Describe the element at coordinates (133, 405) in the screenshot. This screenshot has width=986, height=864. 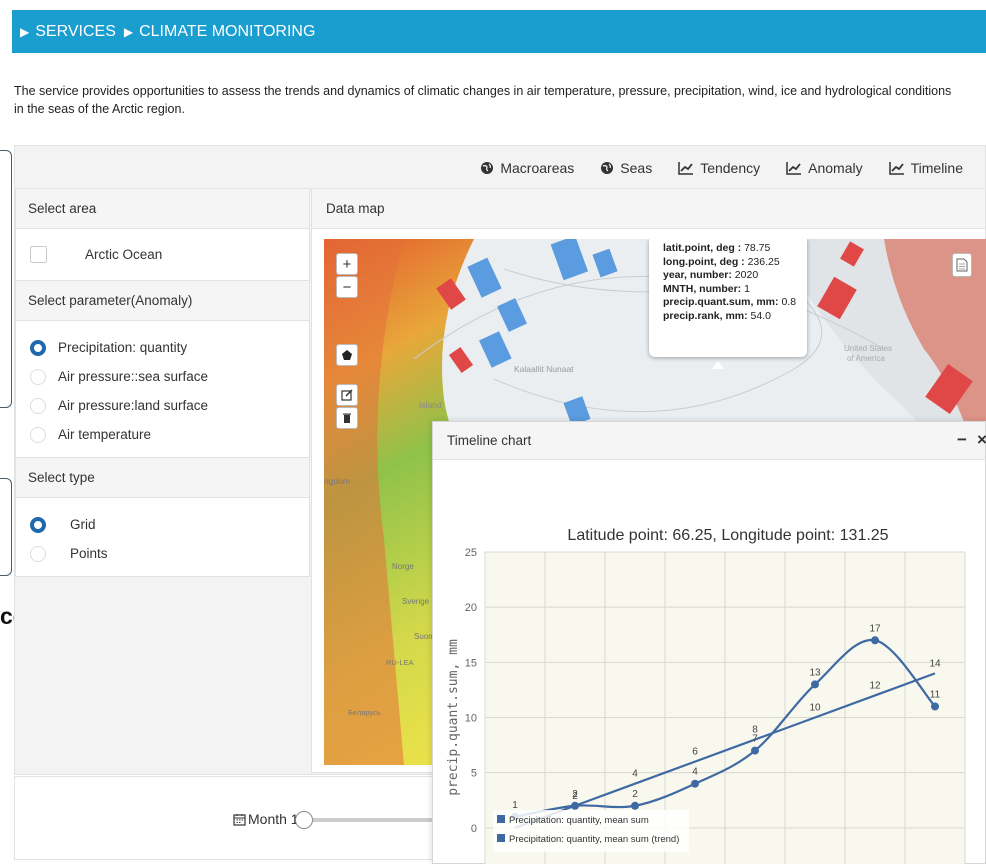
I see `parameter-label: Air pressure:land surface` at that location.